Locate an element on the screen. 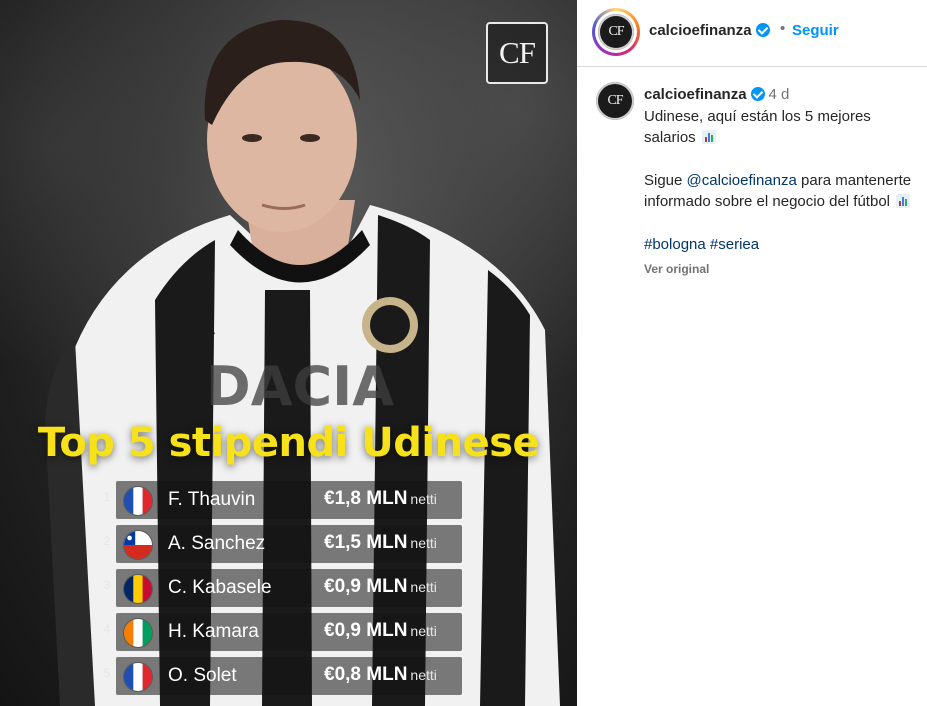 The image size is (927, 706). follow-button: Seguir is located at coordinates (815, 30).